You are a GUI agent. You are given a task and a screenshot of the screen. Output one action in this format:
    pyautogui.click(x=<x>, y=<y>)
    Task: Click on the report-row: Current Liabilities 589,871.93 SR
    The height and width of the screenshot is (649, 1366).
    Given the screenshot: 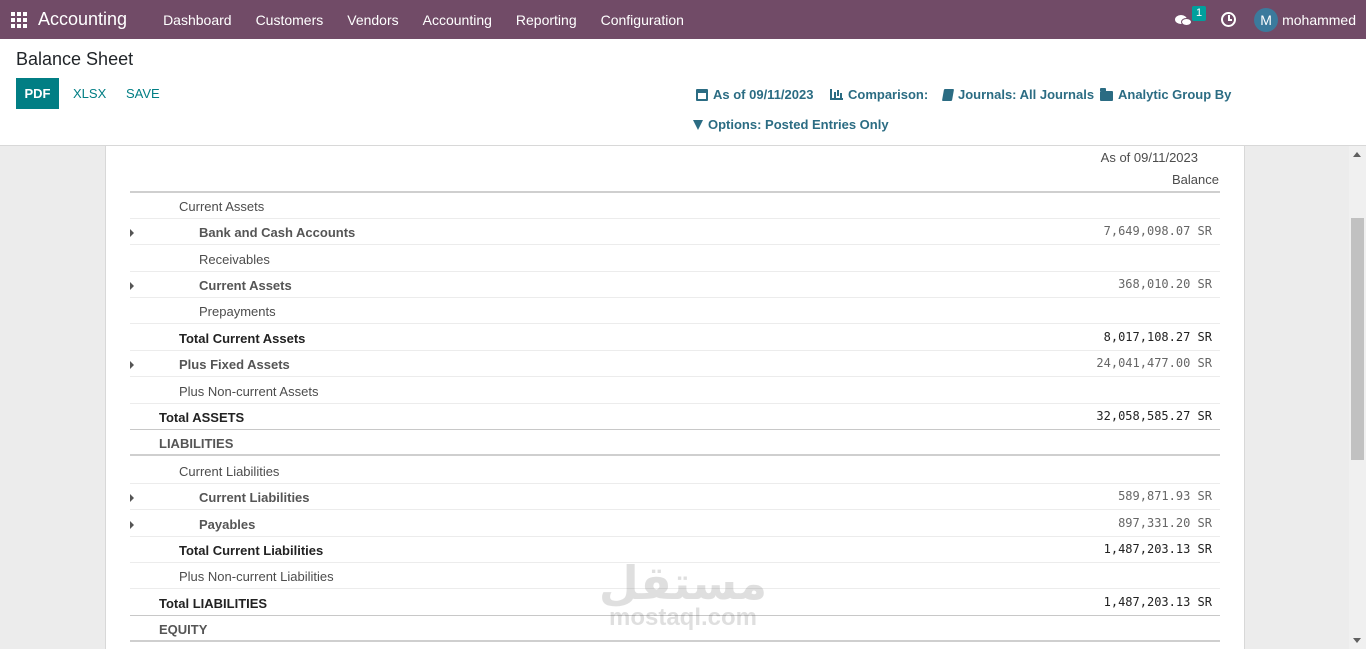 What is the action you would take?
    pyautogui.click(x=675, y=497)
    